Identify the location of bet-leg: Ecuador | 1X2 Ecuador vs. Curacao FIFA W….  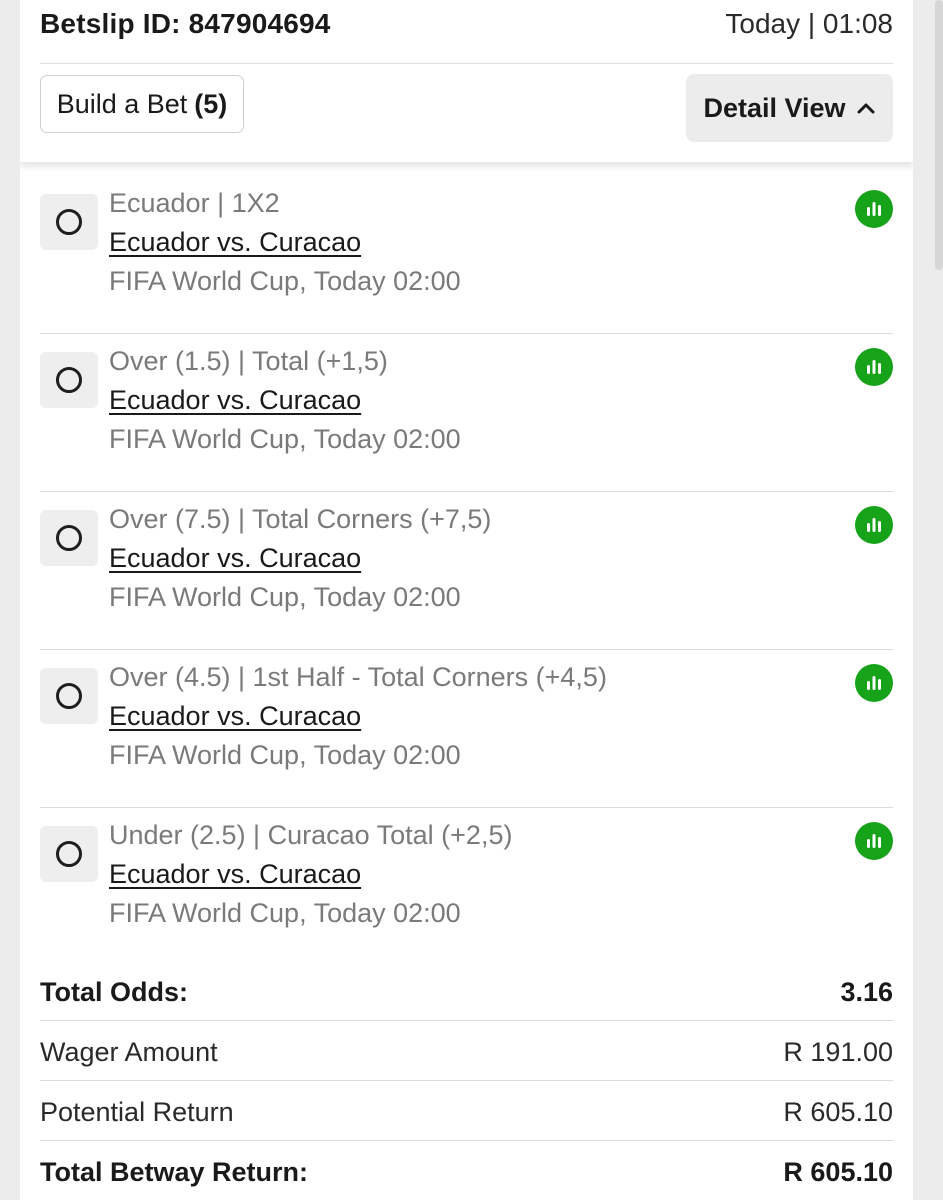
(466, 255).